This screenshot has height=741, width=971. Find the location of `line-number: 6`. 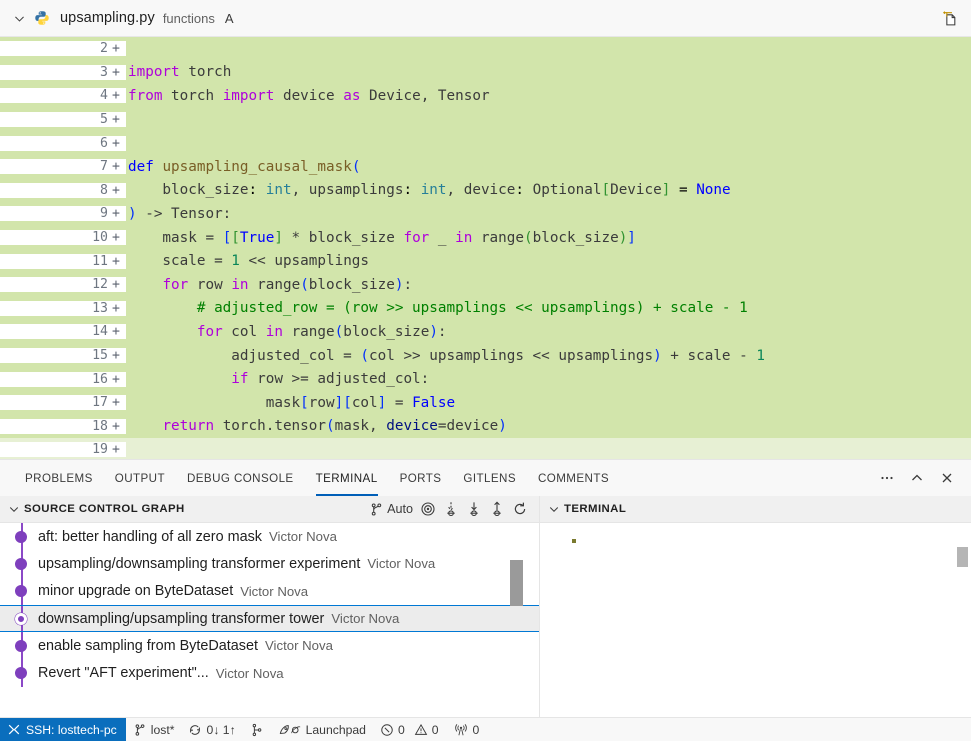

line-number: 6 is located at coordinates (56, 143).